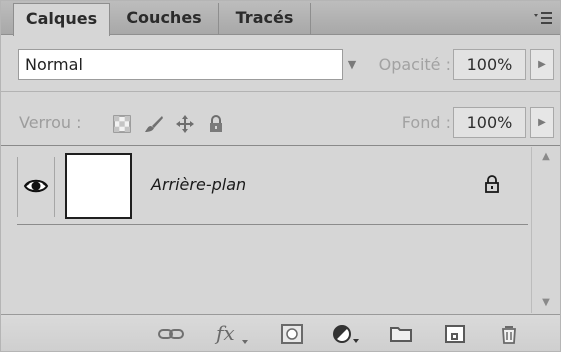  Describe the element at coordinates (153, 124) in the screenshot. I see `lock-image-pixels-icon` at that location.